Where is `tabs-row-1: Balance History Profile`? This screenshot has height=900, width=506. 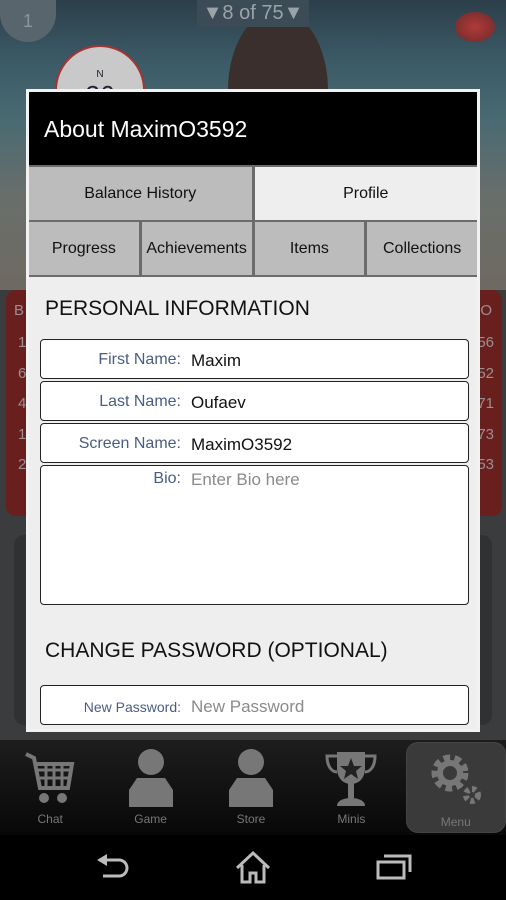 tabs-row-1: Balance History Profile is located at coordinates (253, 192).